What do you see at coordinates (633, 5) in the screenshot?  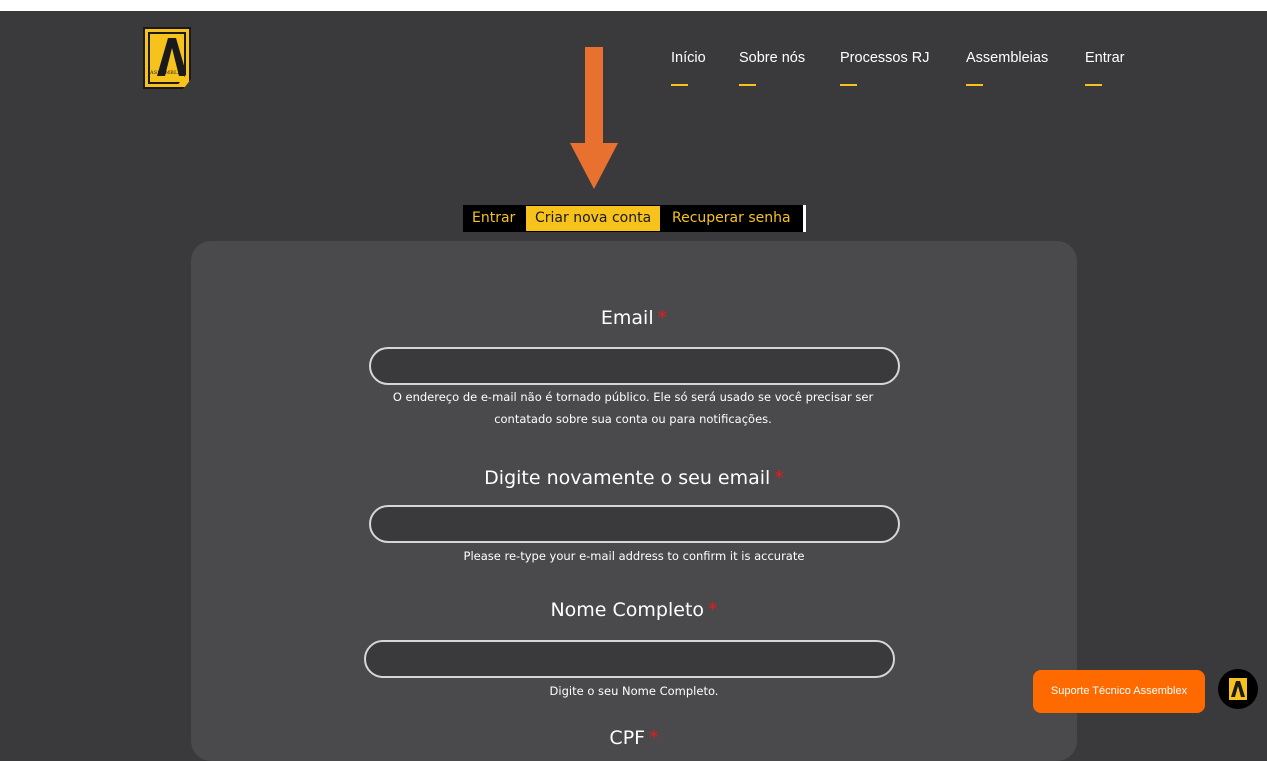 I see `top-strip` at bounding box center [633, 5].